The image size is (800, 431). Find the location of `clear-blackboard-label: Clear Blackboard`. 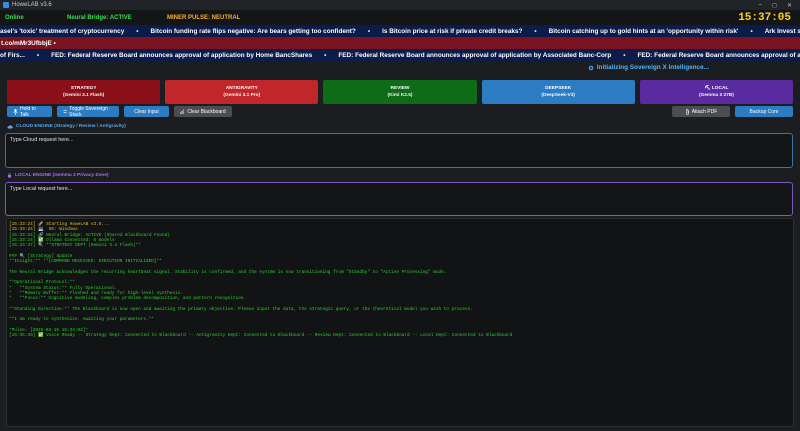

clear-blackboard-label: Clear Blackboard is located at coordinates (206, 111).